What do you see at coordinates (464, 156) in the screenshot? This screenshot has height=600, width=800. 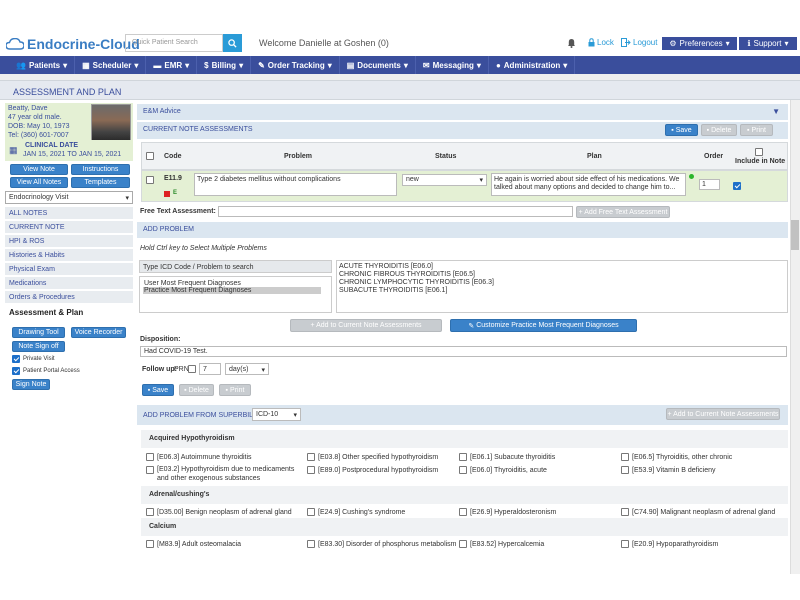 I see `assessments-table-header` at bounding box center [464, 156].